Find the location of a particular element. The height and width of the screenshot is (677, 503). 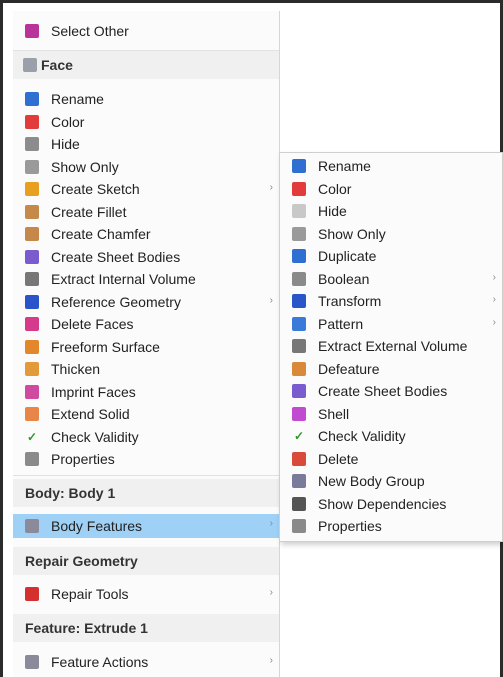

menu-item-imprint-faces: Imprint Faces is located at coordinates (146, 392).